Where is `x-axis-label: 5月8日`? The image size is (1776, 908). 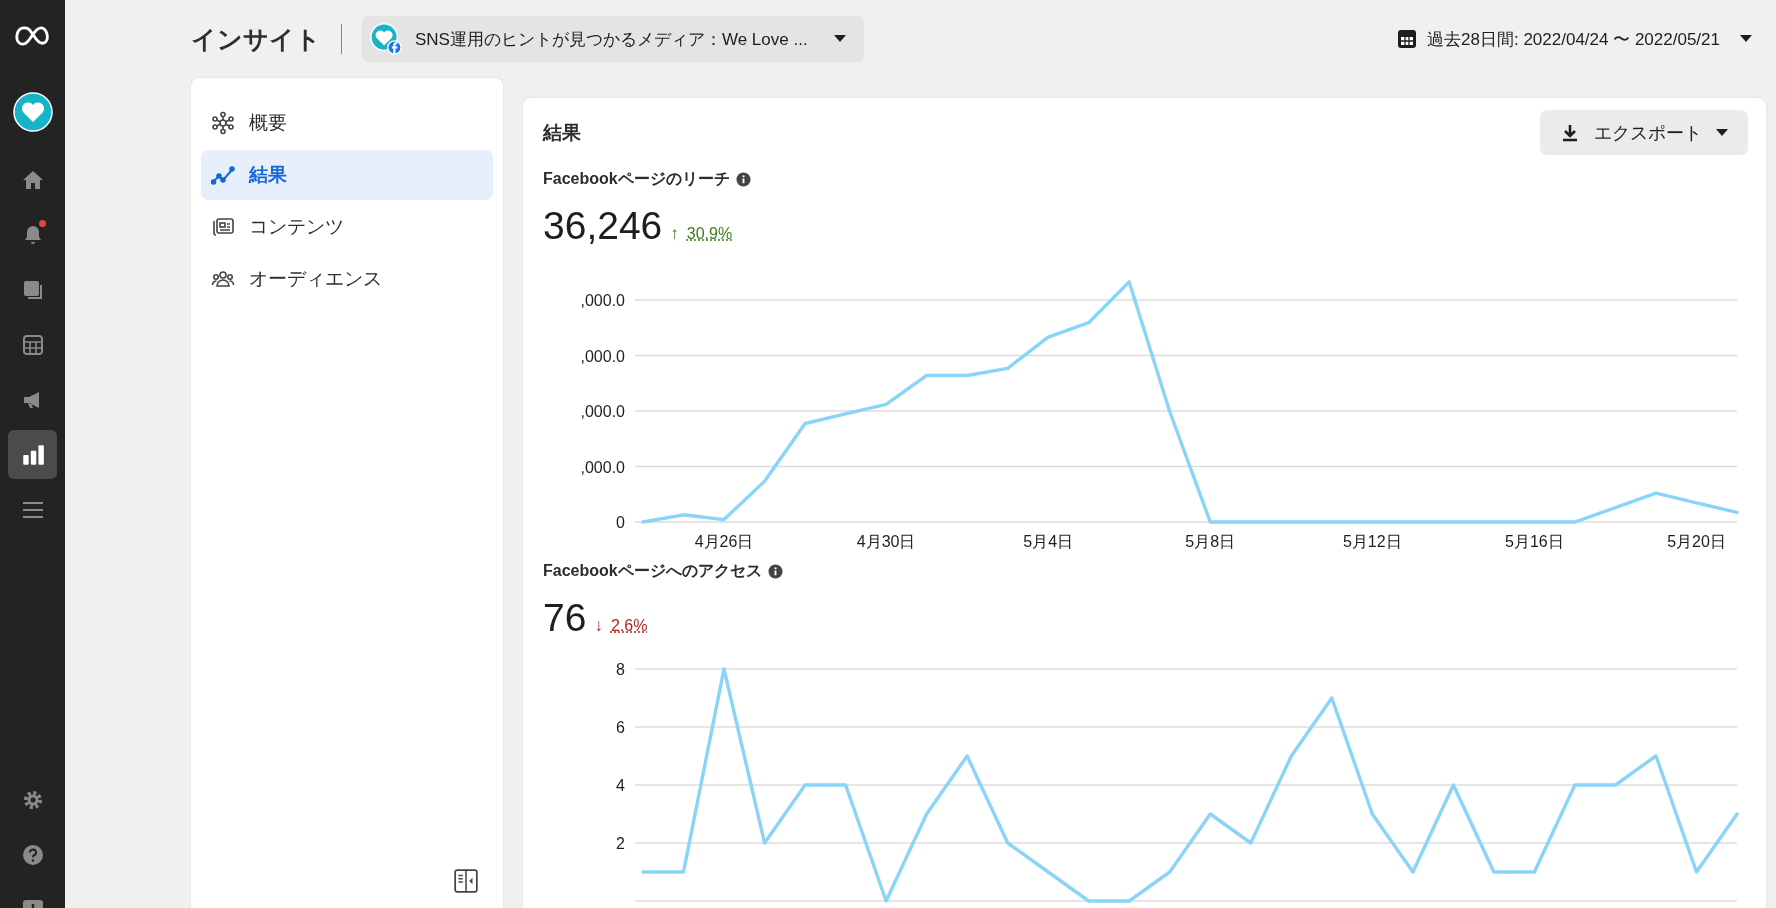 x-axis-label: 5月8日 is located at coordinates (1210, 541).